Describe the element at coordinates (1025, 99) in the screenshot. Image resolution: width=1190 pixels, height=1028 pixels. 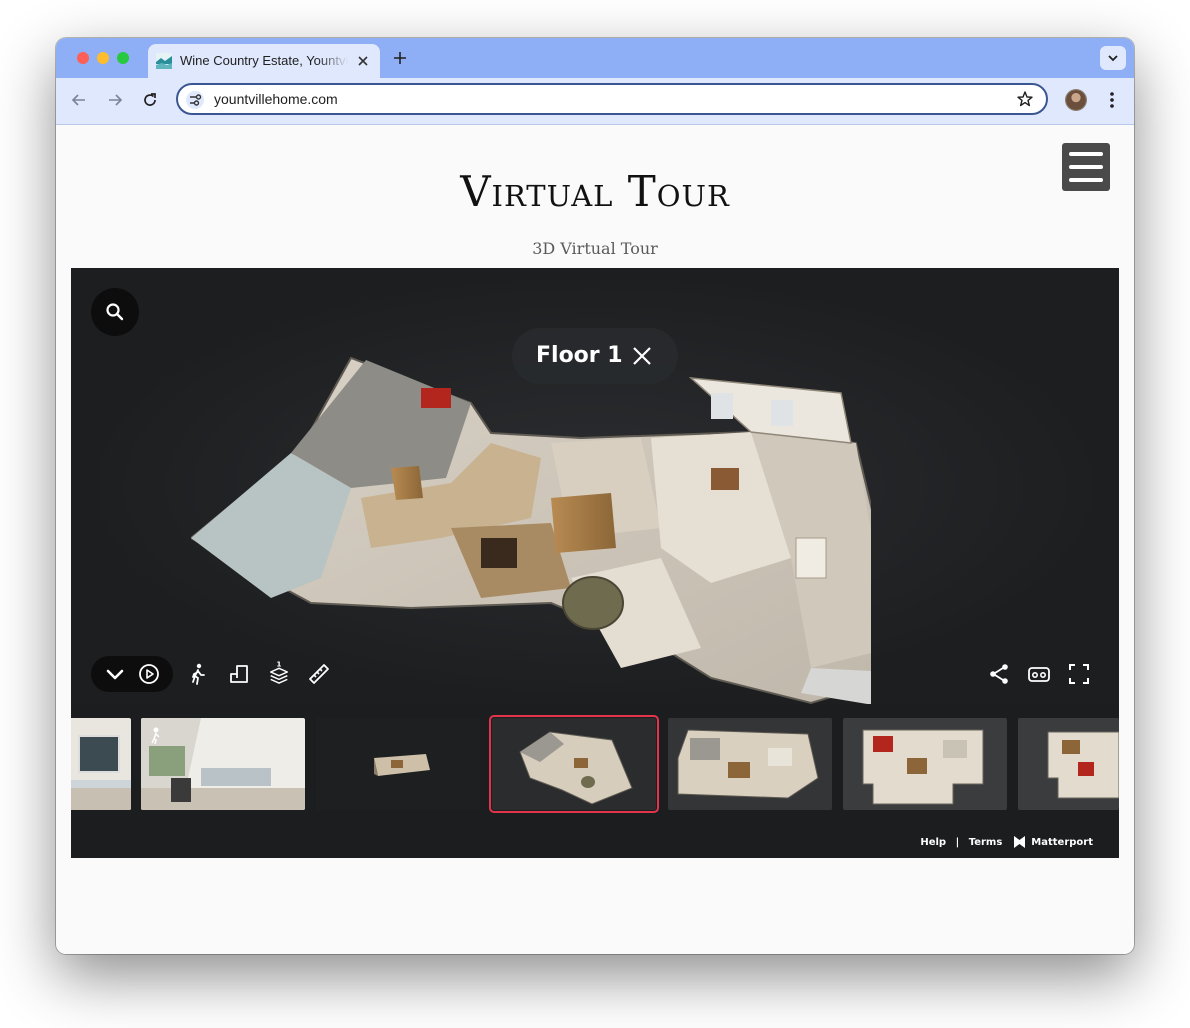
I see `bookmark-star-icon` at that location.